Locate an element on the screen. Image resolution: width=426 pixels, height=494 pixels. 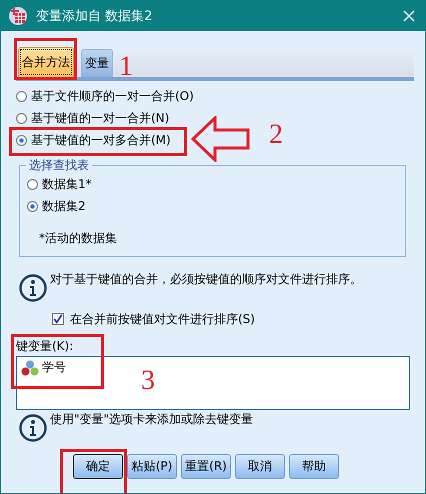
note-text: *活动的数据集 is located at coordinates (78, 238).